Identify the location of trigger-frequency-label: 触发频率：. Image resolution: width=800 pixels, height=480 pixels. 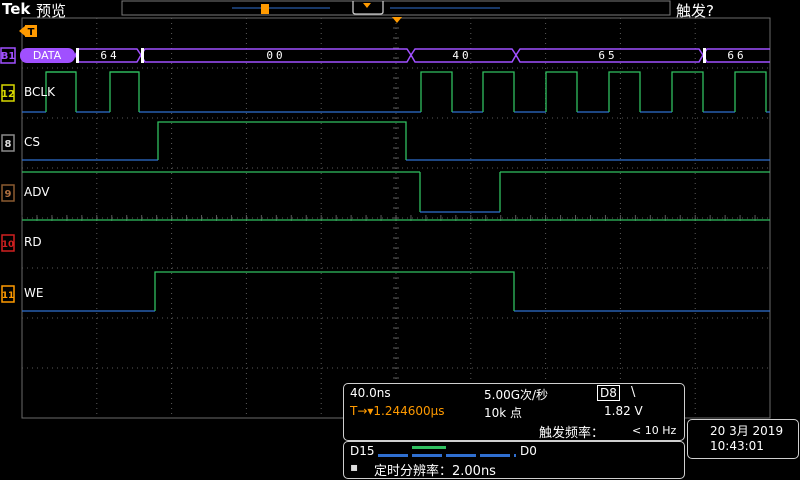
(572, 433).